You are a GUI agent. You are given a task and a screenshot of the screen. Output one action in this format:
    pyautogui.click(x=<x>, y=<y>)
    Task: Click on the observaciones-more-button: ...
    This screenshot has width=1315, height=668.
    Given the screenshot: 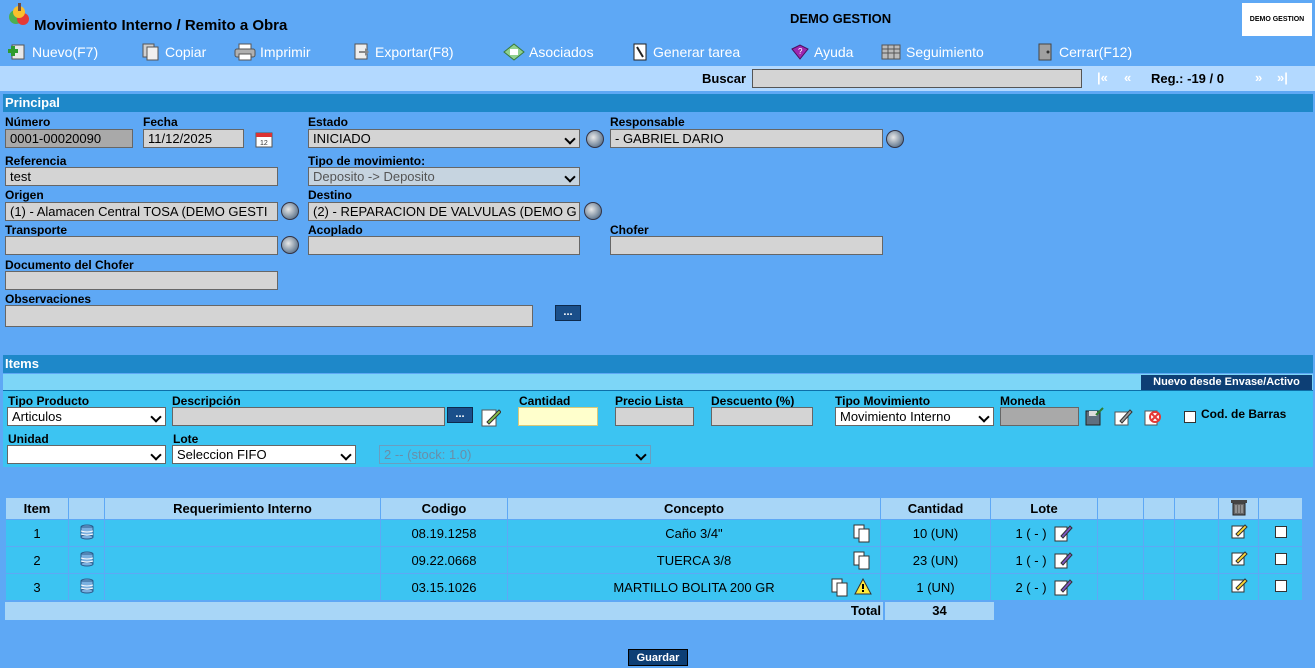 What is the action you would take?
    pyautogui.click(x=568, y=313)
    